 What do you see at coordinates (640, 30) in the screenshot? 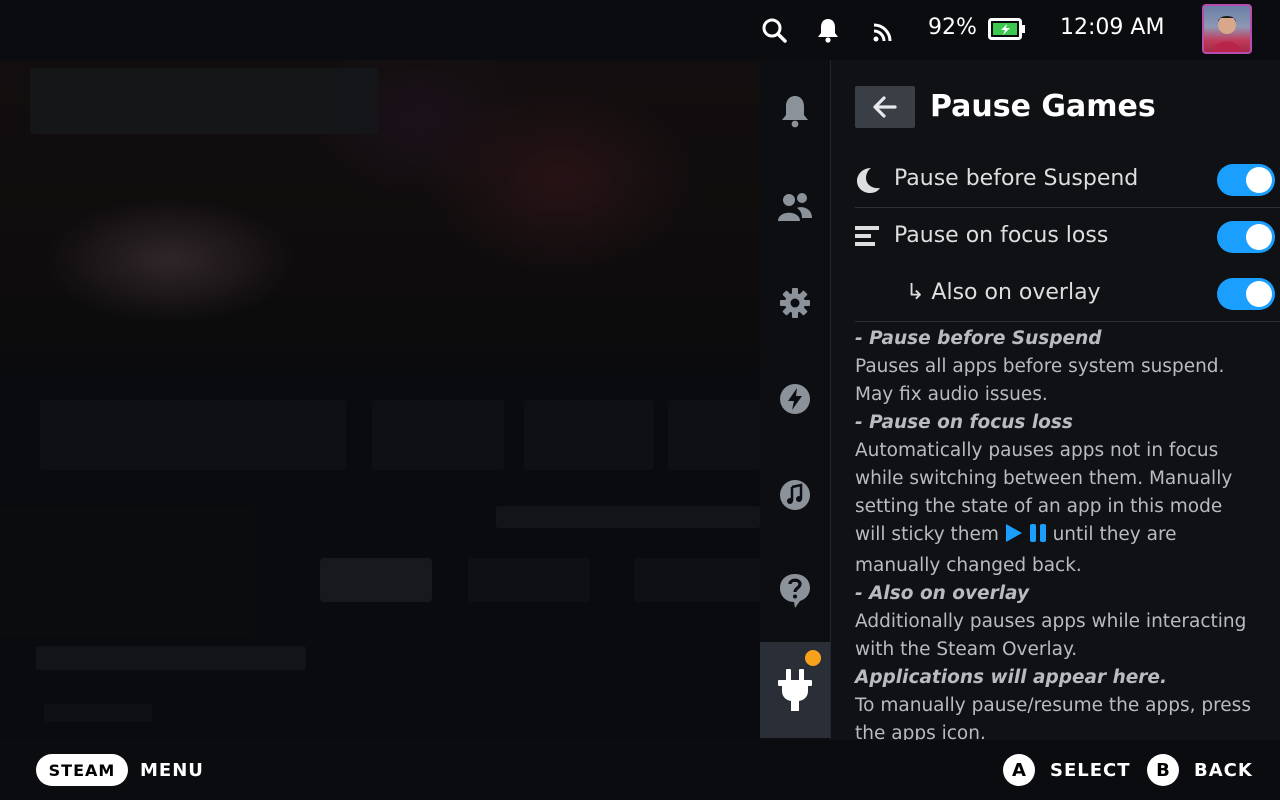
I see `top-status-bar: 92% 12:09 AM` at bounding box center [640, 30].